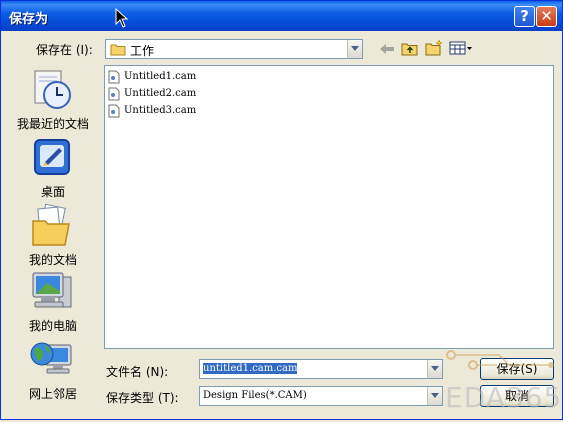 The image size is (563, 422). I want to click on title-bar: 保存为 ? ✕, so click(281, 16).